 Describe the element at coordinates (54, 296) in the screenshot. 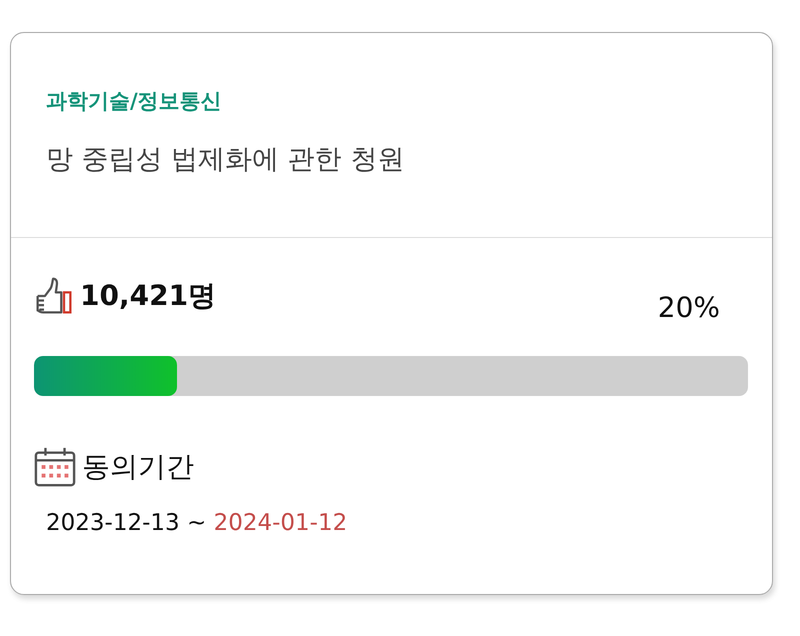

I see `thumbs-up-icon` at that location.